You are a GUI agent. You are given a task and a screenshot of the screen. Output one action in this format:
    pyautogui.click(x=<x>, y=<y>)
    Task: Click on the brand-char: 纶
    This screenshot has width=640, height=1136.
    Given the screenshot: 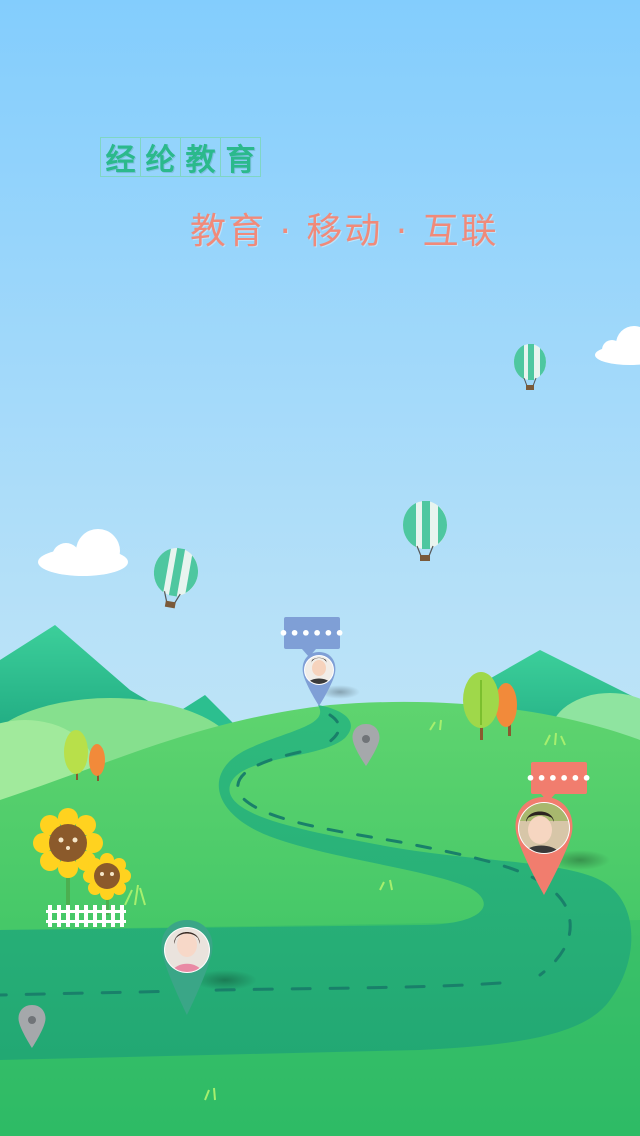 What is the action you would take?
    pyautogui.click(x=160, y=157)
    